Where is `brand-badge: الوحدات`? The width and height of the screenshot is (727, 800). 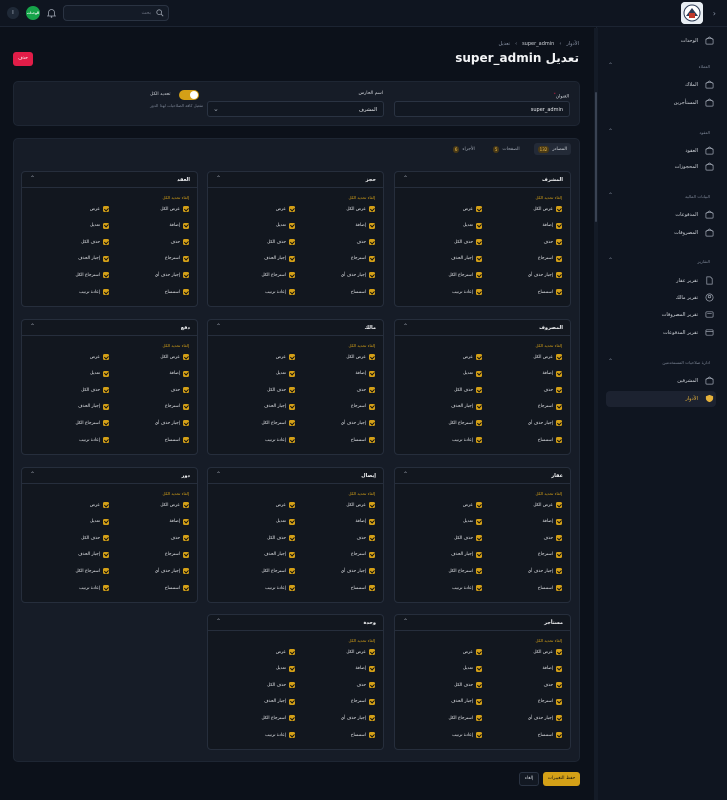 brand-badge: الوحدات is located at coordinates (33, 13).